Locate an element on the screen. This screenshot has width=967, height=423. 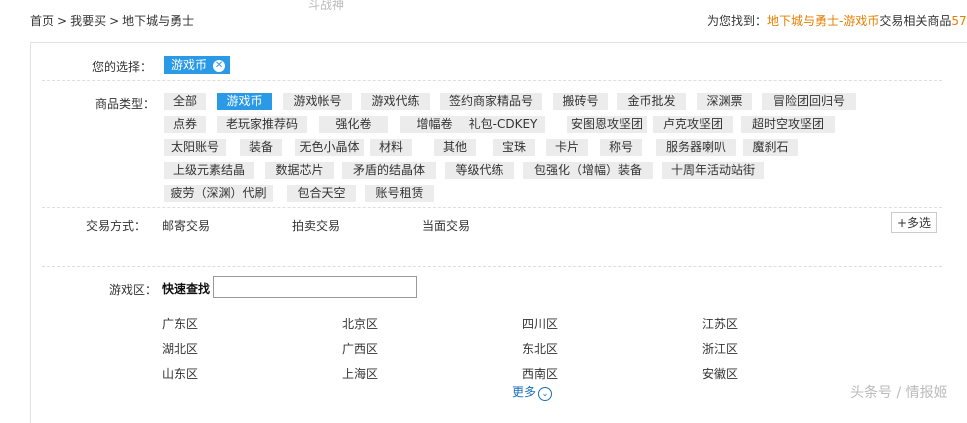
category-tag: 卢克攻坚团 is located at coordinates (693, 124).